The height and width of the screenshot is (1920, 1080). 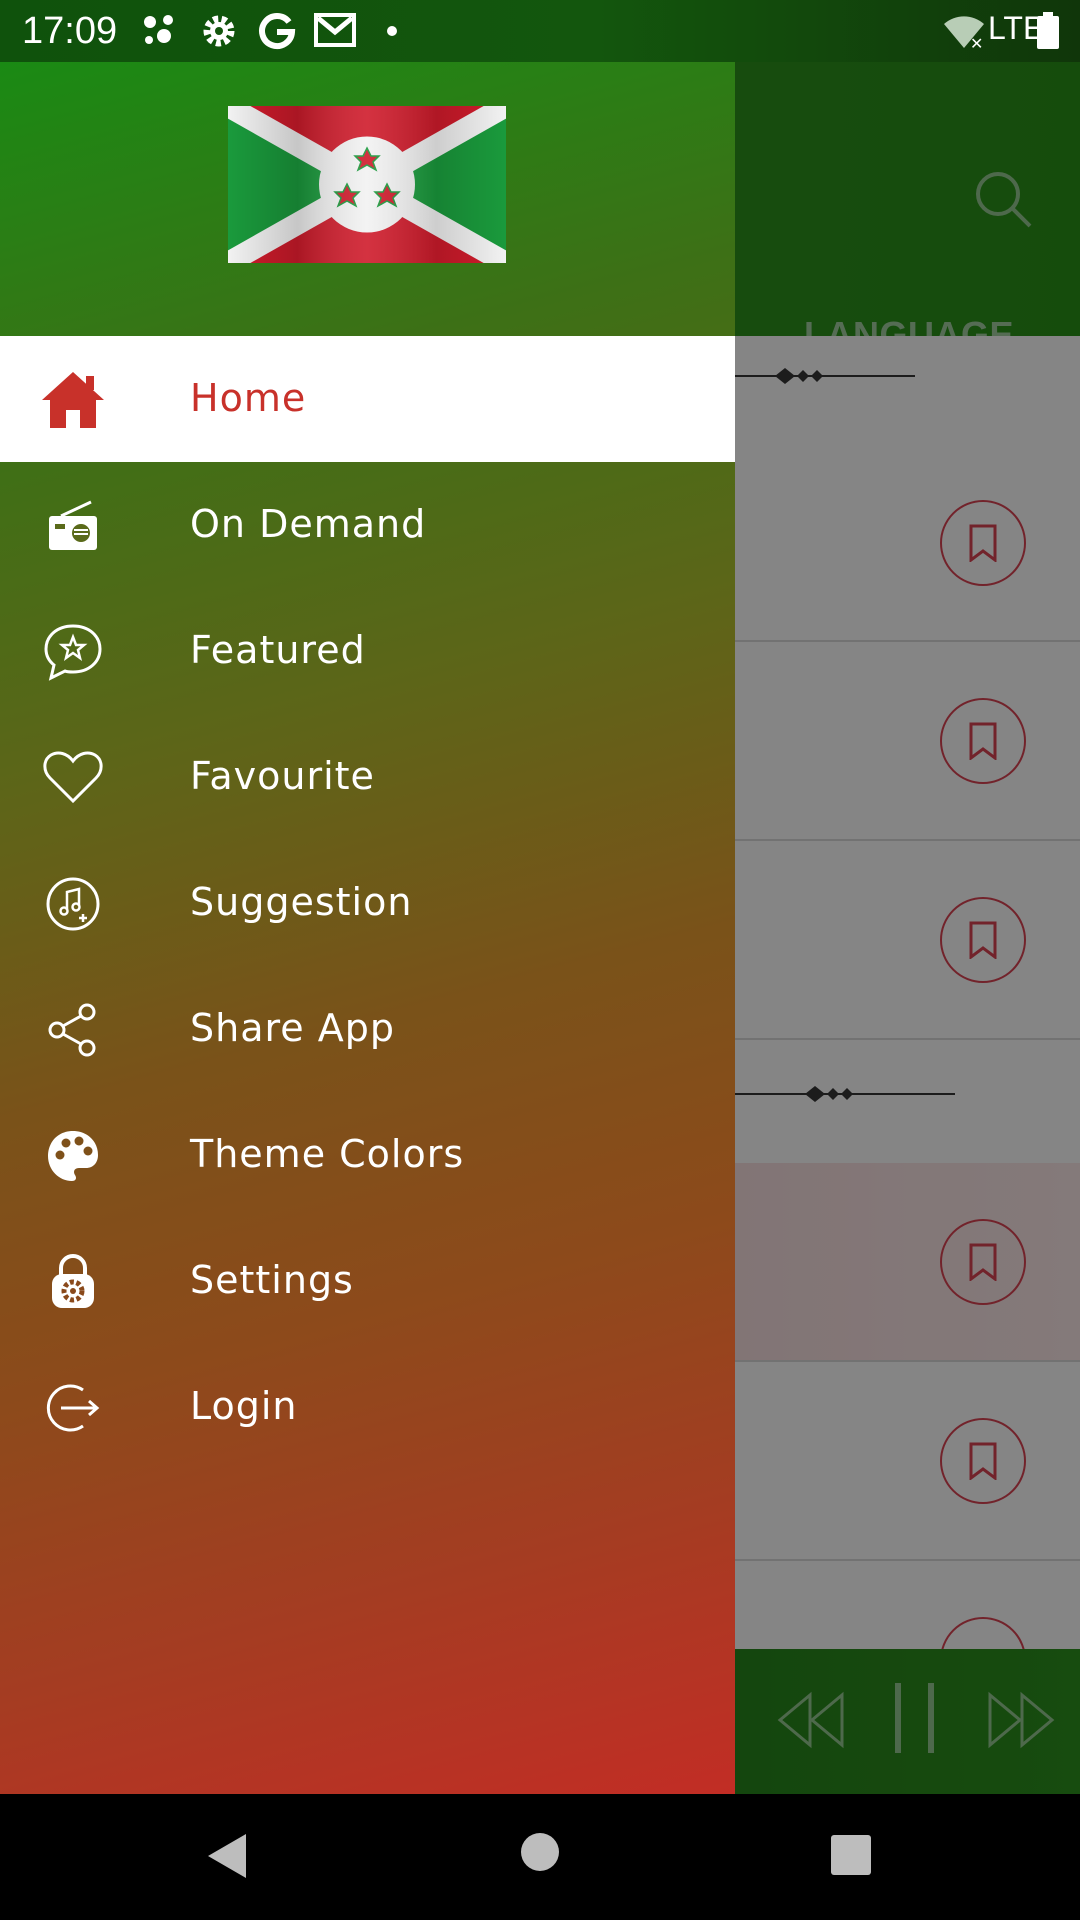 What do you see at coordinates (282, 776) in the screenshot?
I see `nav-label-favourite: Favourite` at bounding box center [282, 776].